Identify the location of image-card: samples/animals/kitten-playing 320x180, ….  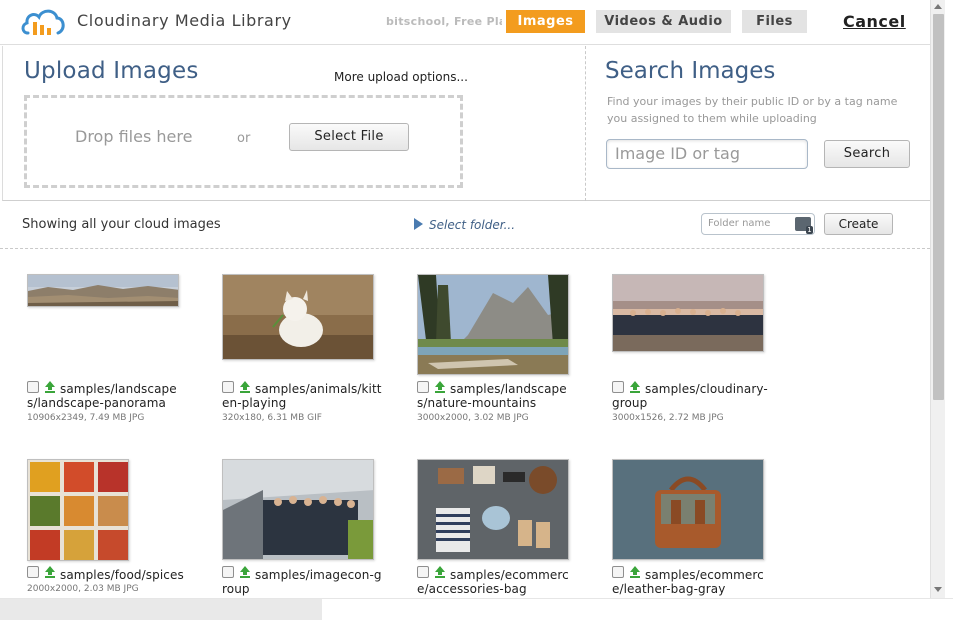
(307, 340).